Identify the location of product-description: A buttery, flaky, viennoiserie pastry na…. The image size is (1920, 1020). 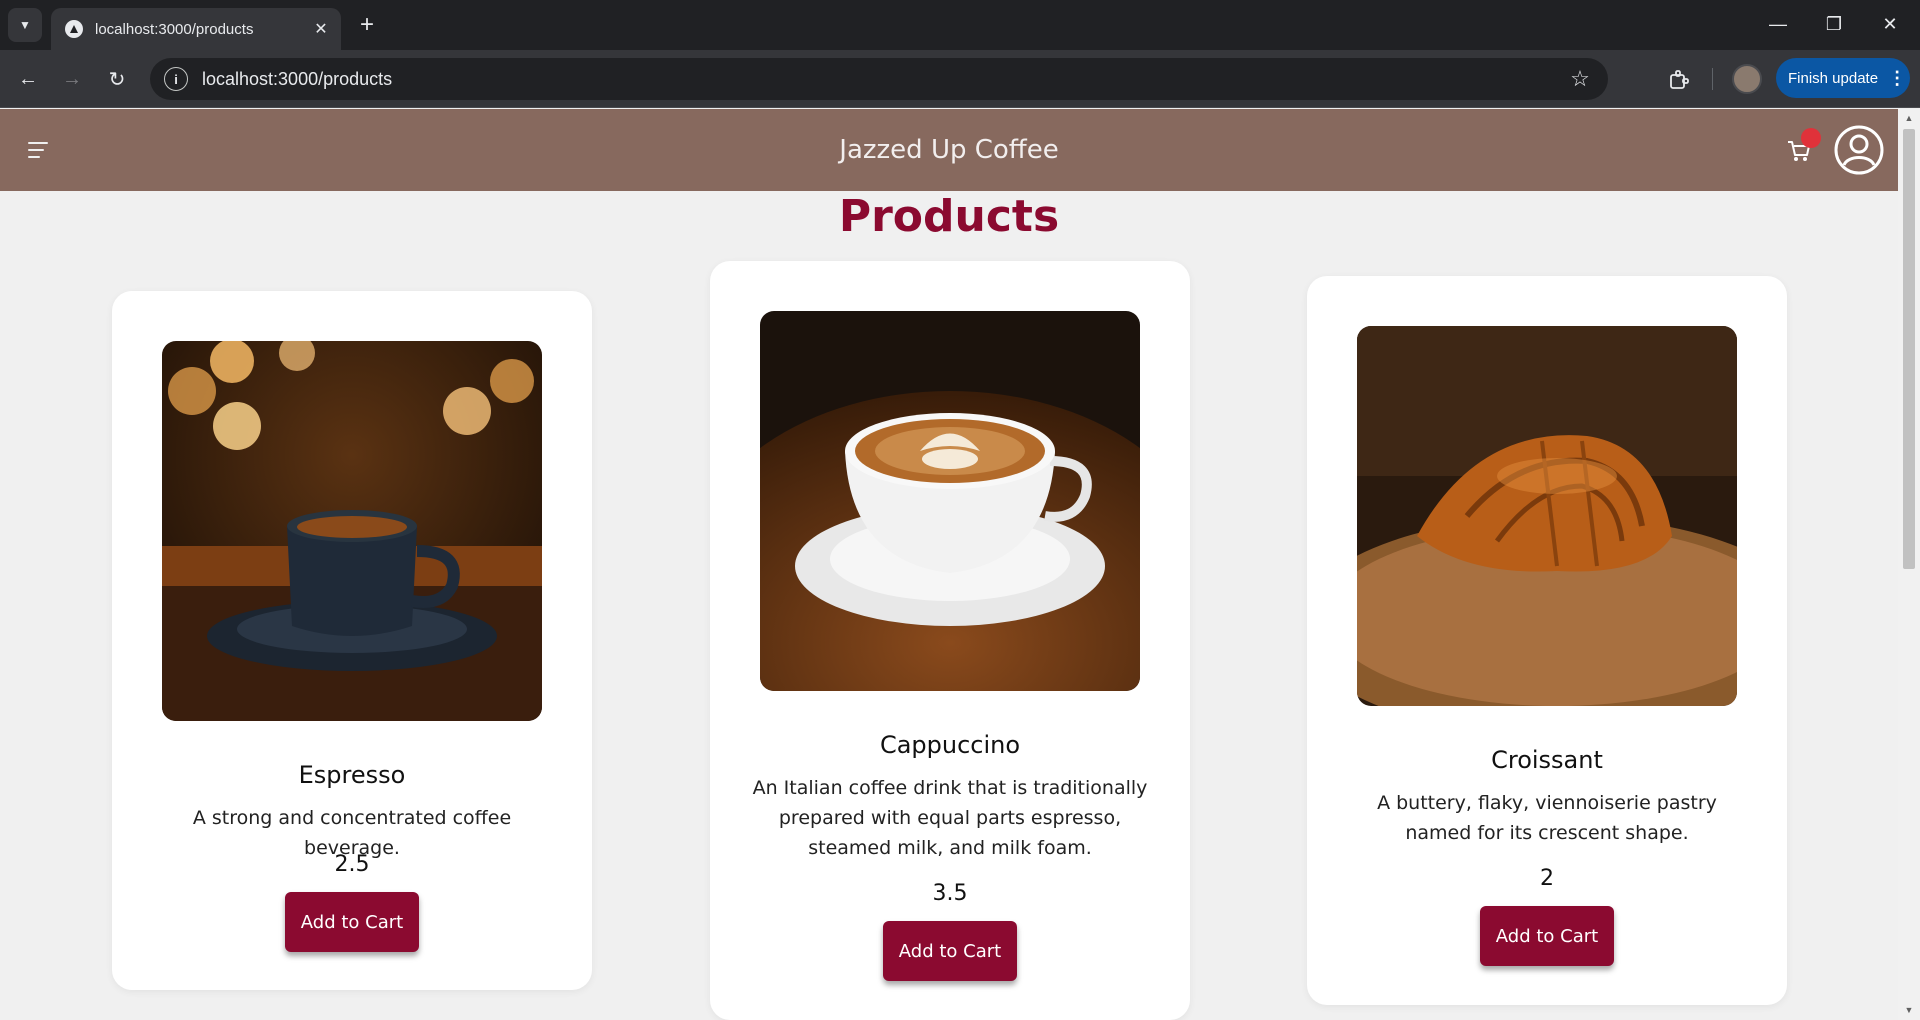
(1547, 818).